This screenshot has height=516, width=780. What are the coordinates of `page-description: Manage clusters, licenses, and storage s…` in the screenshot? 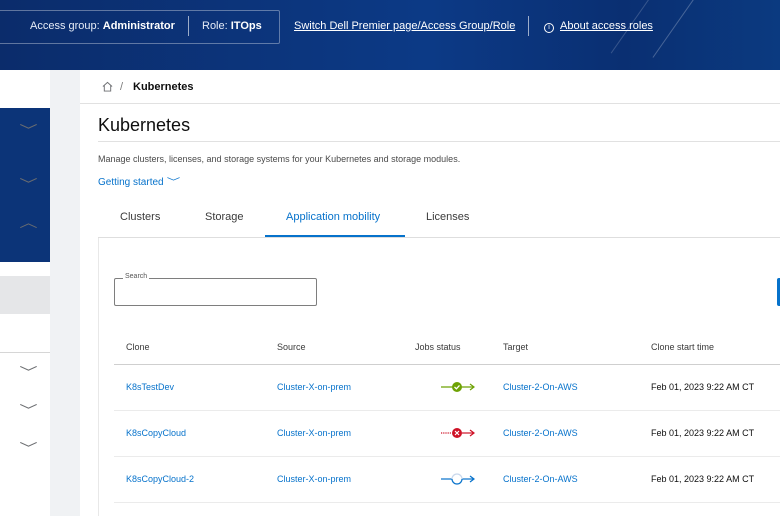 It's located at (279, 159).